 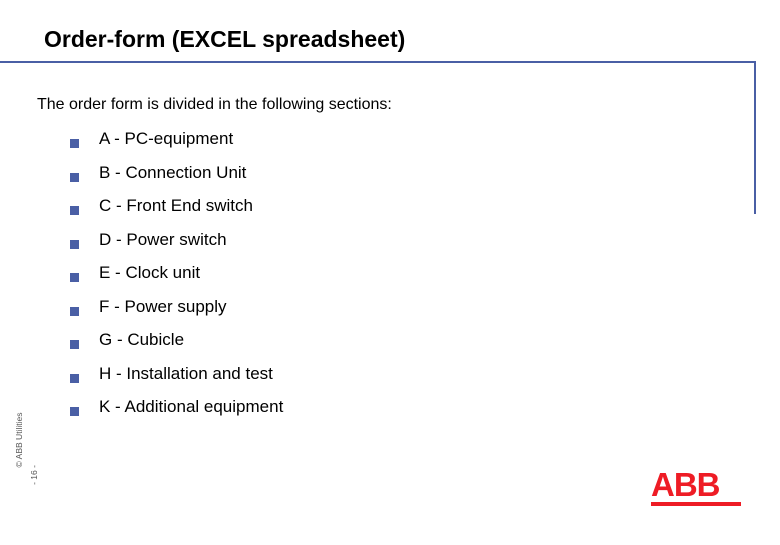 What do you see at coordinates (380, 180) in the screenshot?
I see `list-item: B - Connection Unit` at bounding box center [380, 180].